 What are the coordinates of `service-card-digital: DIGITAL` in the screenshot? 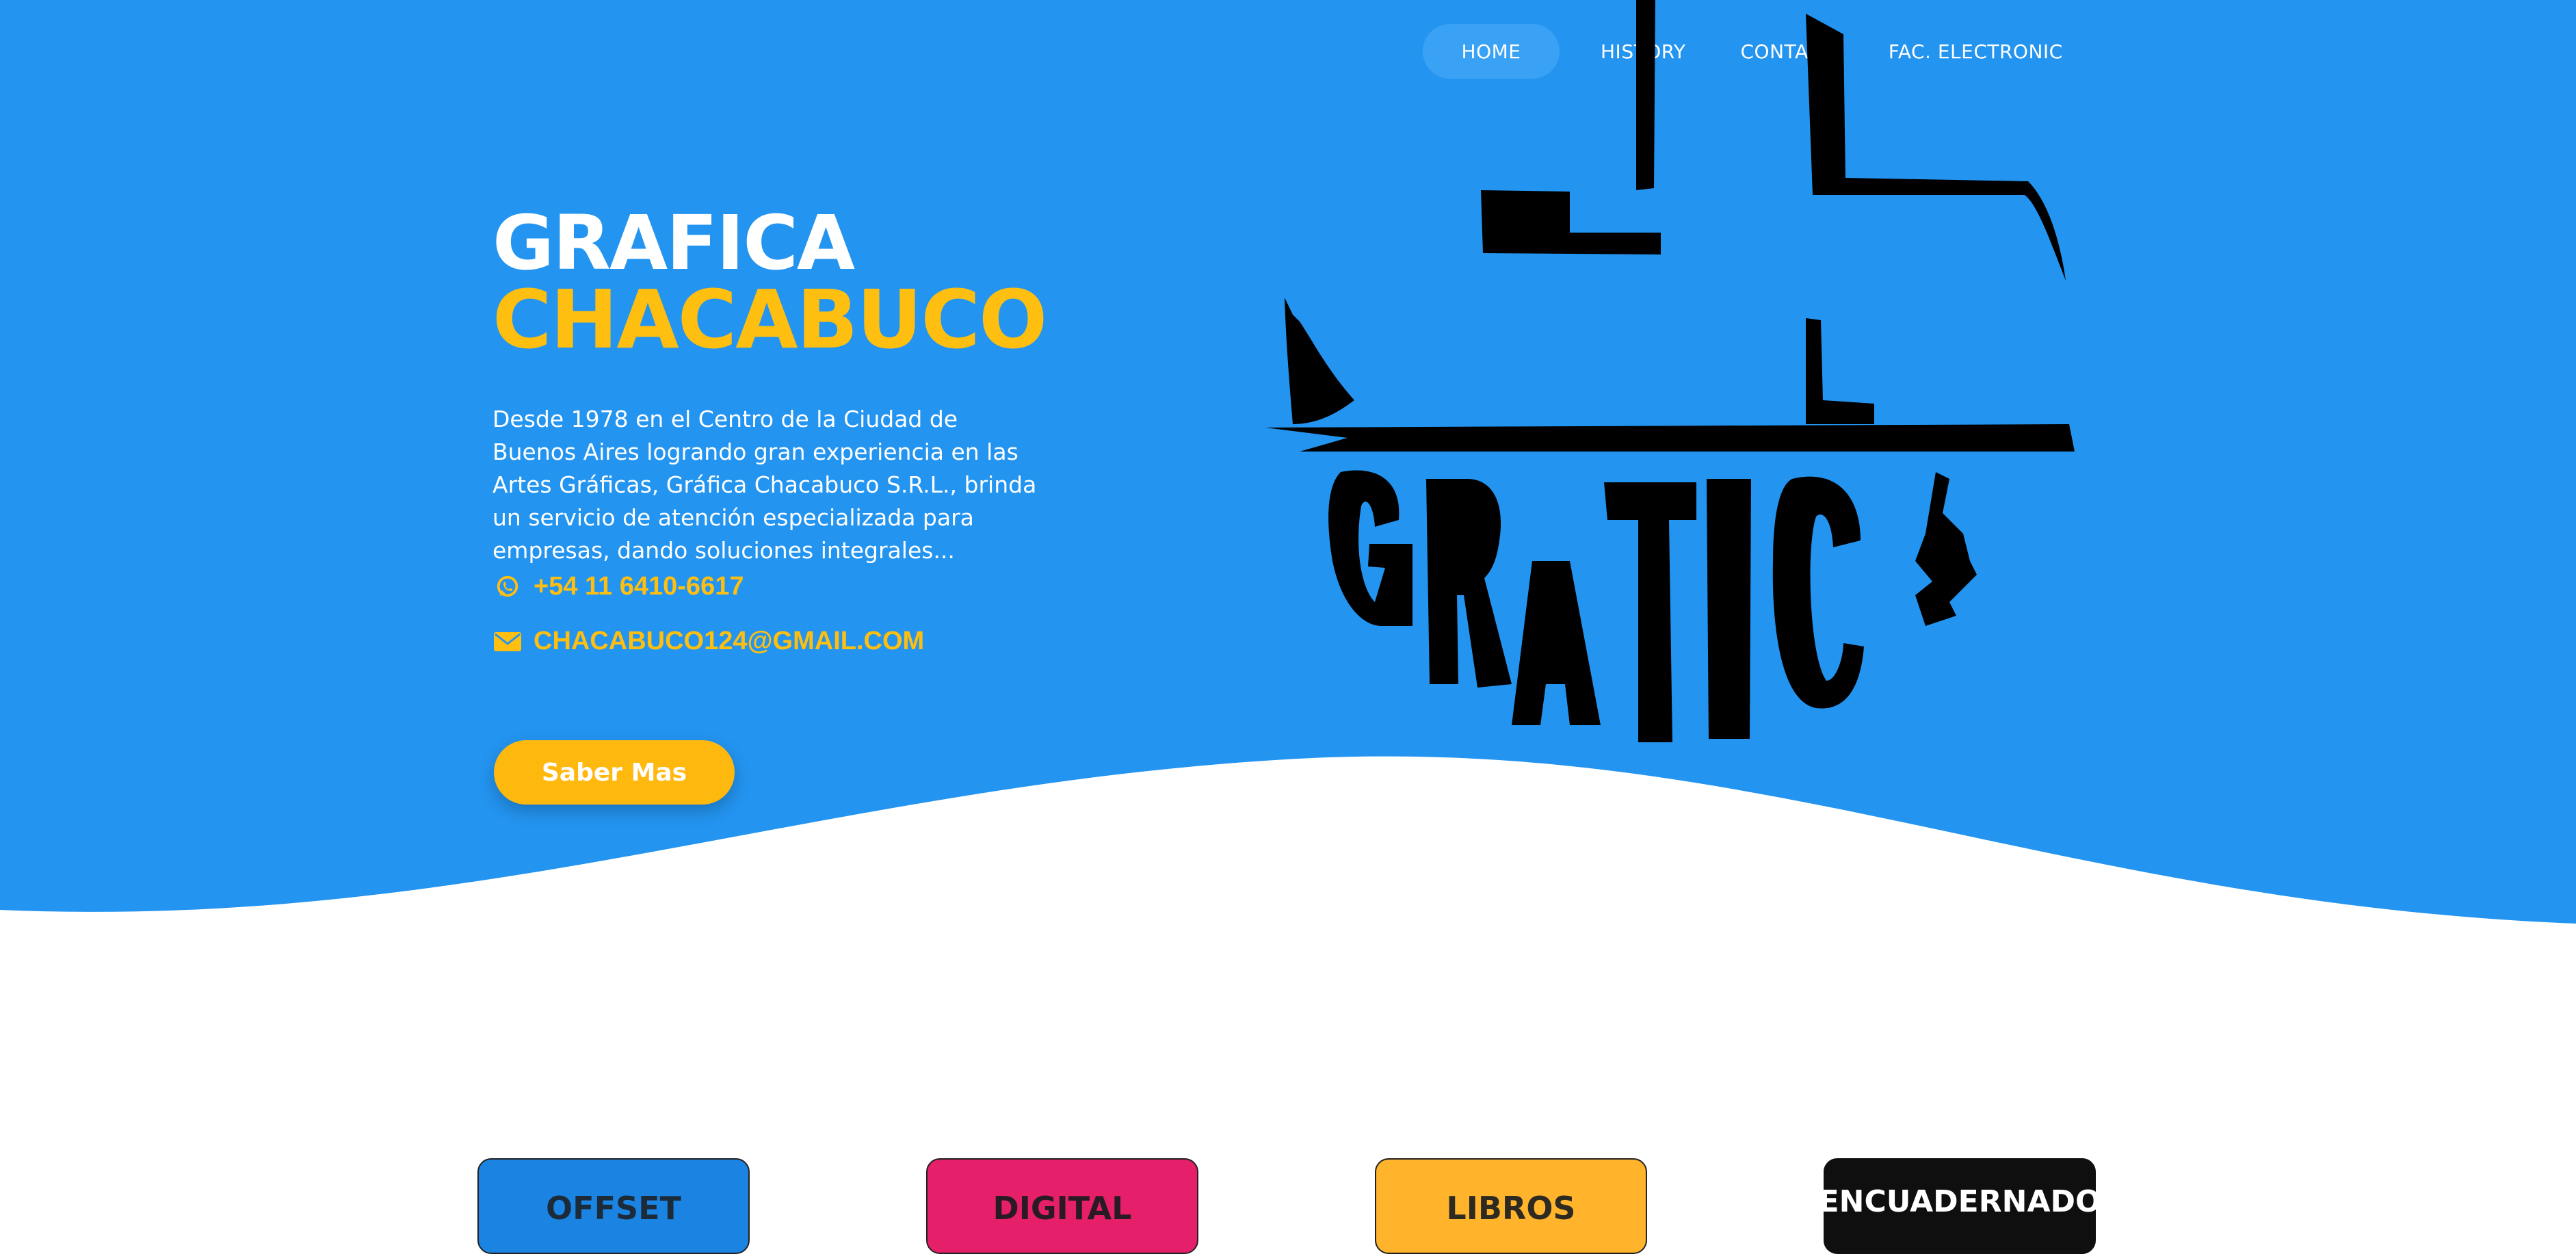 It's located at (1062, 1206).